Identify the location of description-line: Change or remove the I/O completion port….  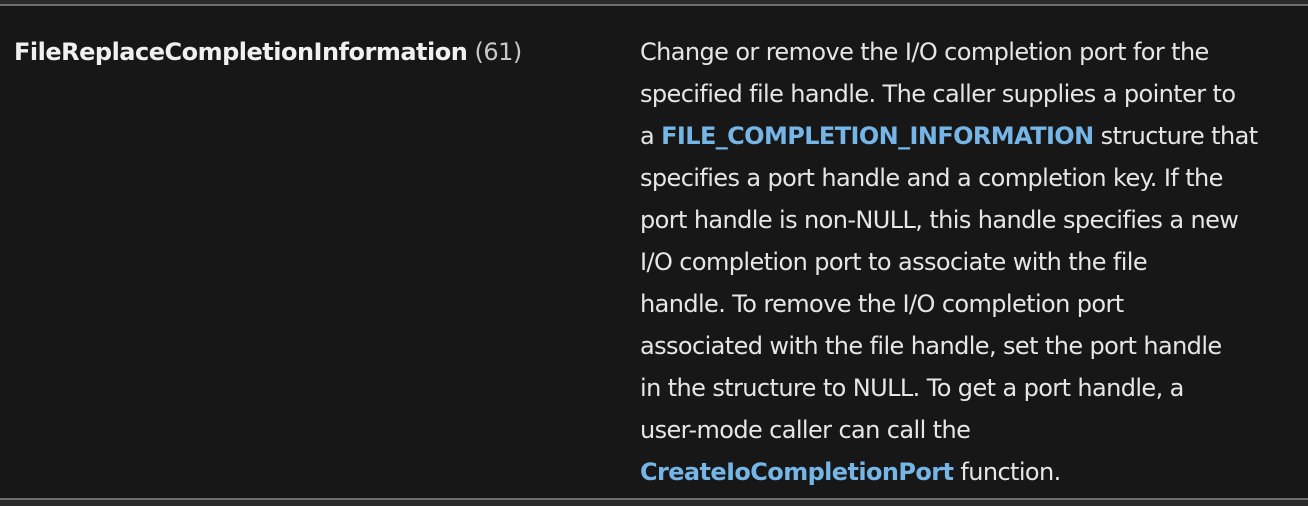
(924, 52).